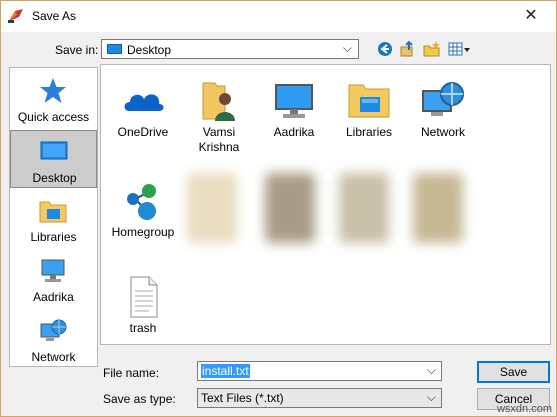 The height and width of the screenshot is (417, 557). I want to click on places-item-network: Network, so click(53, 339).